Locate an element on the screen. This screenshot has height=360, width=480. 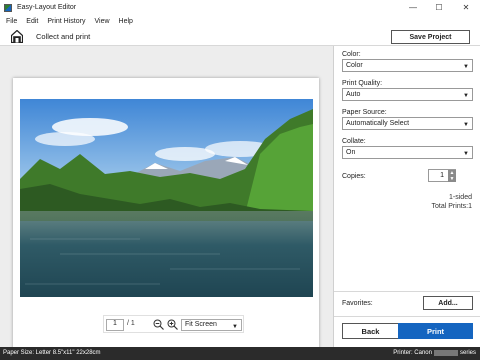
color-select: Color ▼ is located at coordinates (407, 65).